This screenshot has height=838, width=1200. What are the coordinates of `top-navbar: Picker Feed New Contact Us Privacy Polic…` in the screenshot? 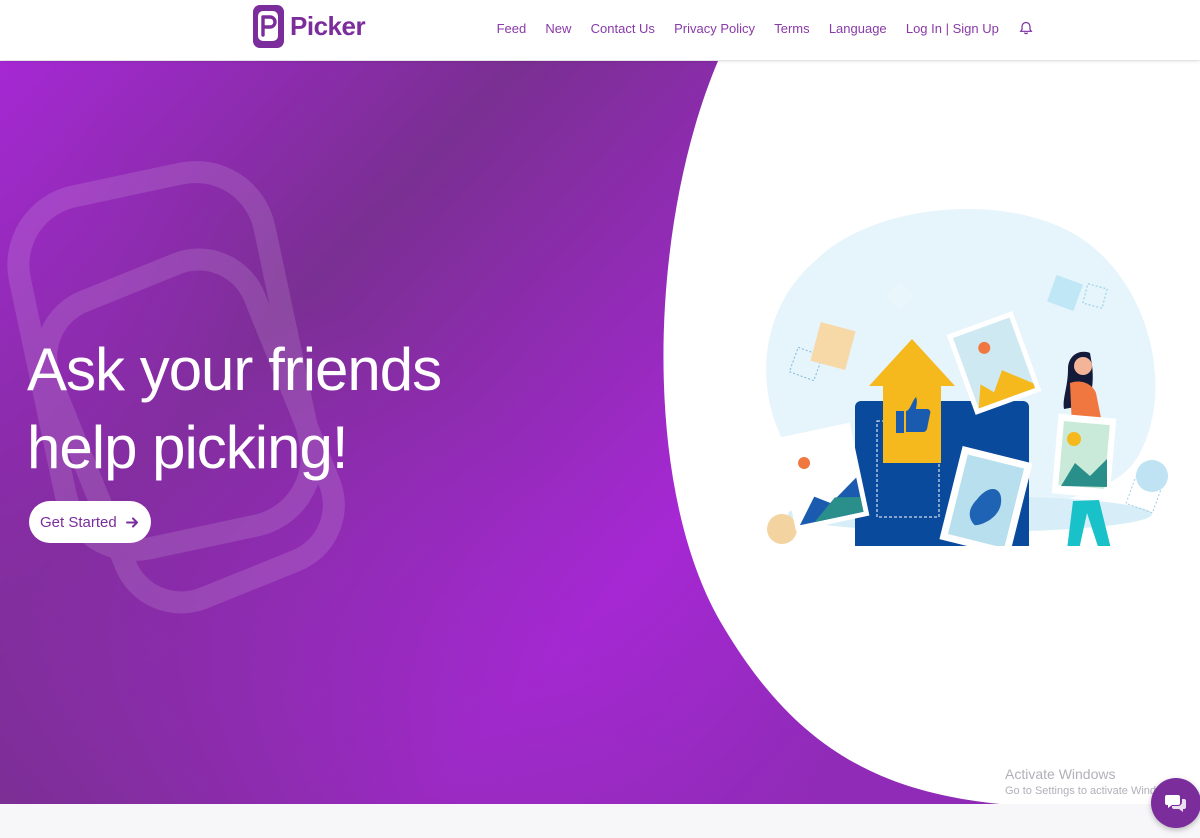 It's located at (600, 30).